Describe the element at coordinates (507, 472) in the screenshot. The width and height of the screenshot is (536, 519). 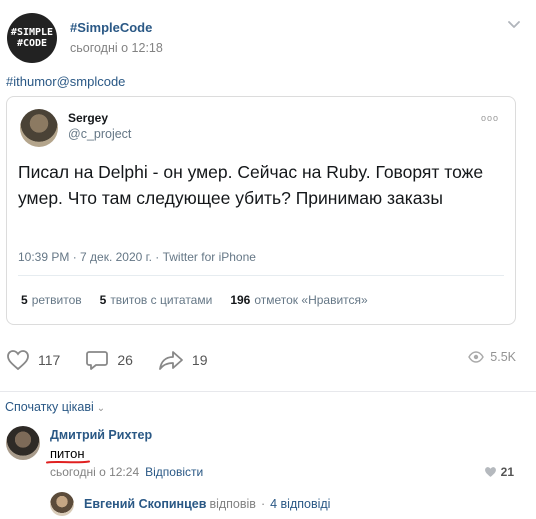
I see `comment-like-count: 21` at that location.